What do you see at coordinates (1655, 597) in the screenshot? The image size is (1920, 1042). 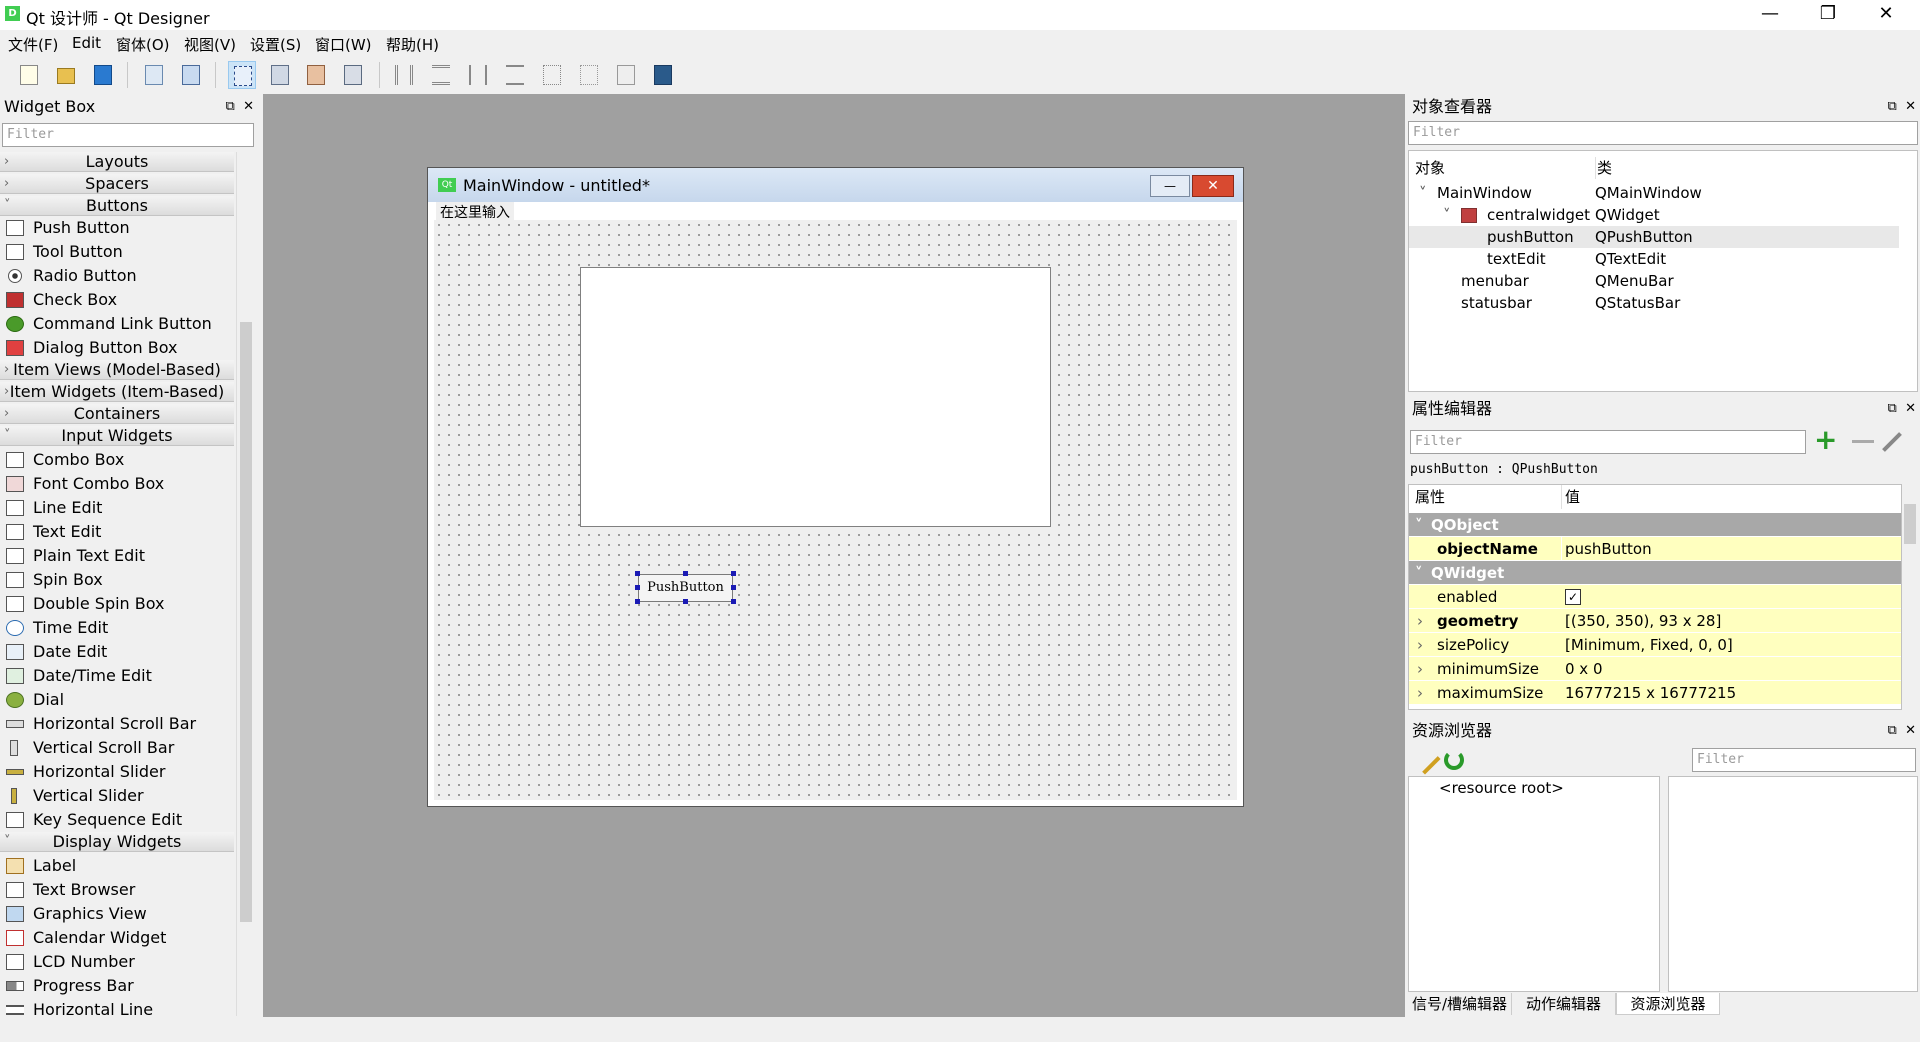 I see `property-row-enabled: enabled ✓` at bounding box center [1655, 597].